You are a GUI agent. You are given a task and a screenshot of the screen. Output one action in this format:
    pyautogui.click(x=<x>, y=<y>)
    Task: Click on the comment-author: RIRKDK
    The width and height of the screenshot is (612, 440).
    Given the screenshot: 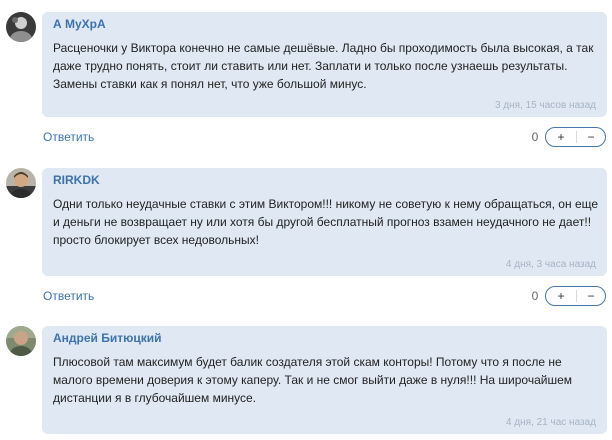 What is the action you would take?
    pyautogui.click(x=76, y=180)
    